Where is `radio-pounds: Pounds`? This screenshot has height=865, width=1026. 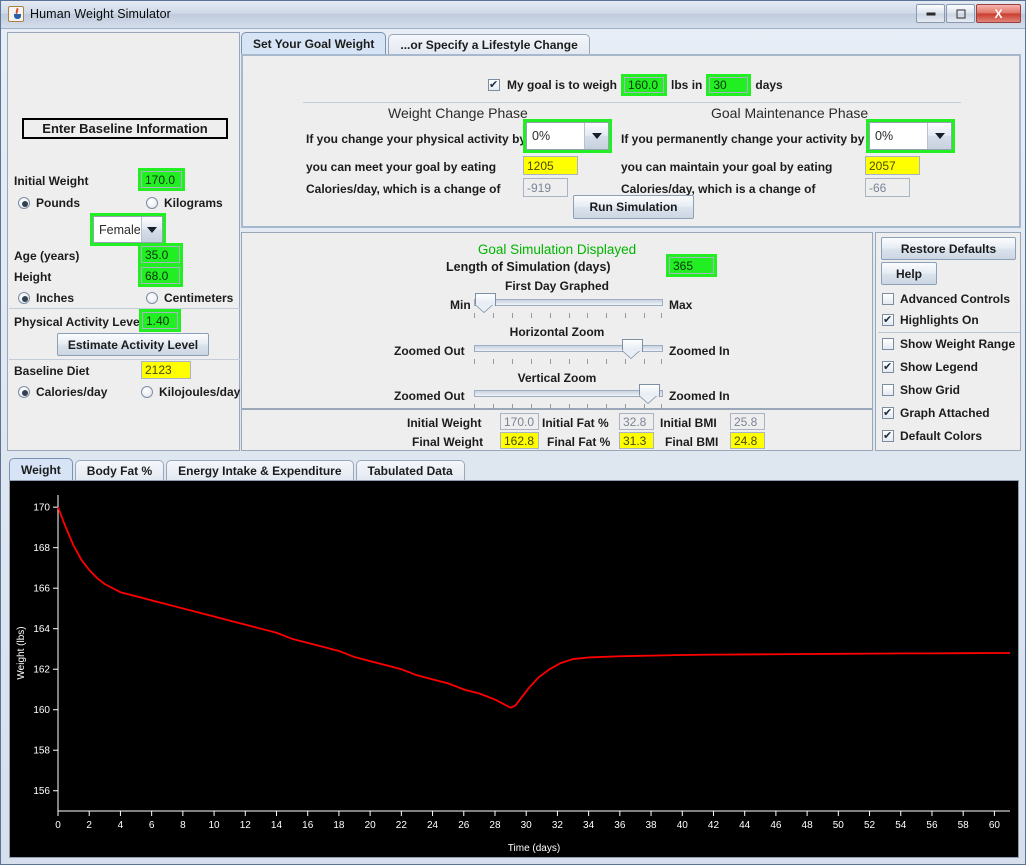 radio-pounds: Pounds is located at coordinates (49, 203).